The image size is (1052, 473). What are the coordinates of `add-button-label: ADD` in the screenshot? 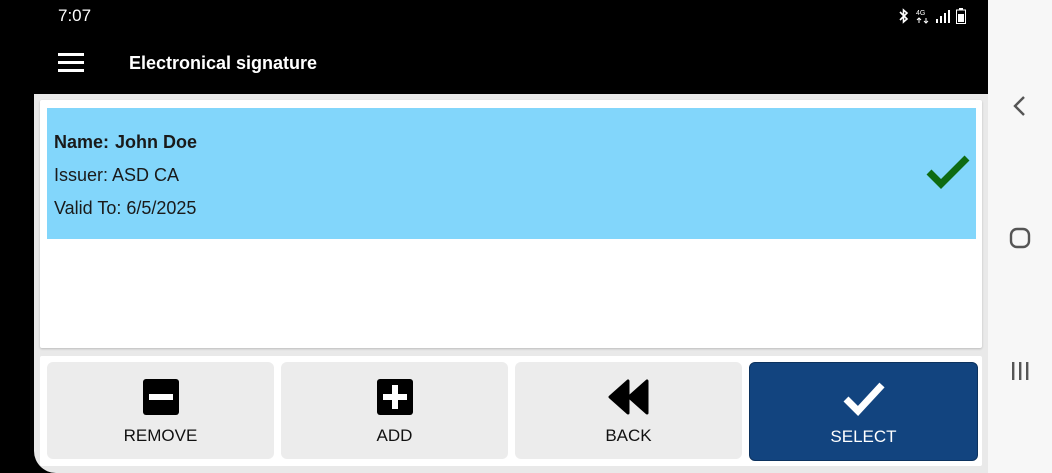 It's located at (394, 435).